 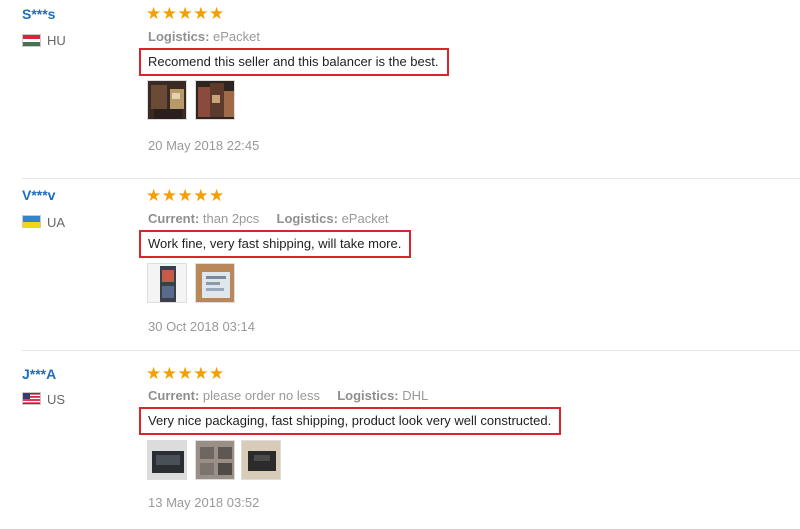 I want to click on current-value: than 2pcs, so click(x=231, y=218).